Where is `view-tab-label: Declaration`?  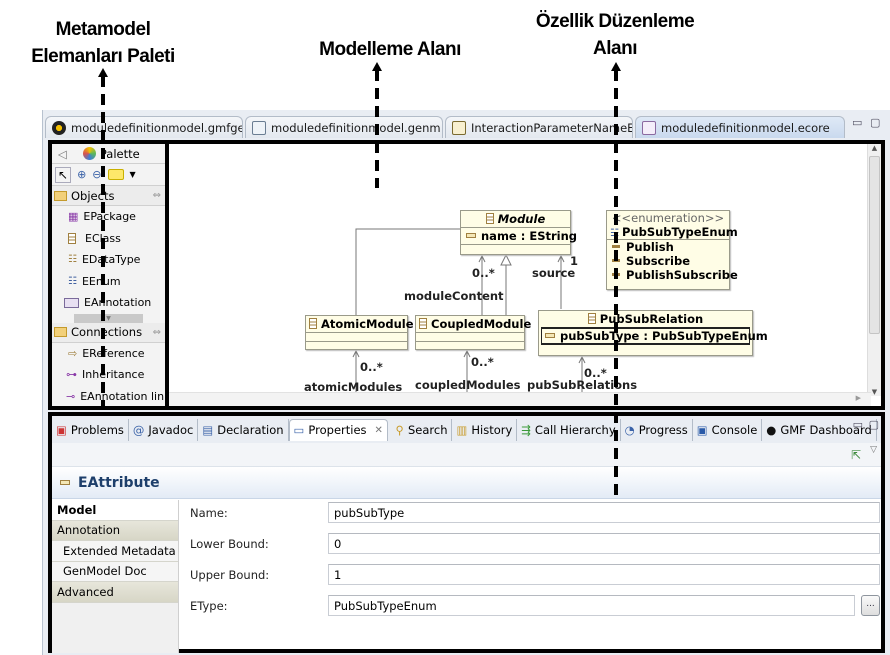 view-tab-label: Declaration is located at coordinates (250, 429).